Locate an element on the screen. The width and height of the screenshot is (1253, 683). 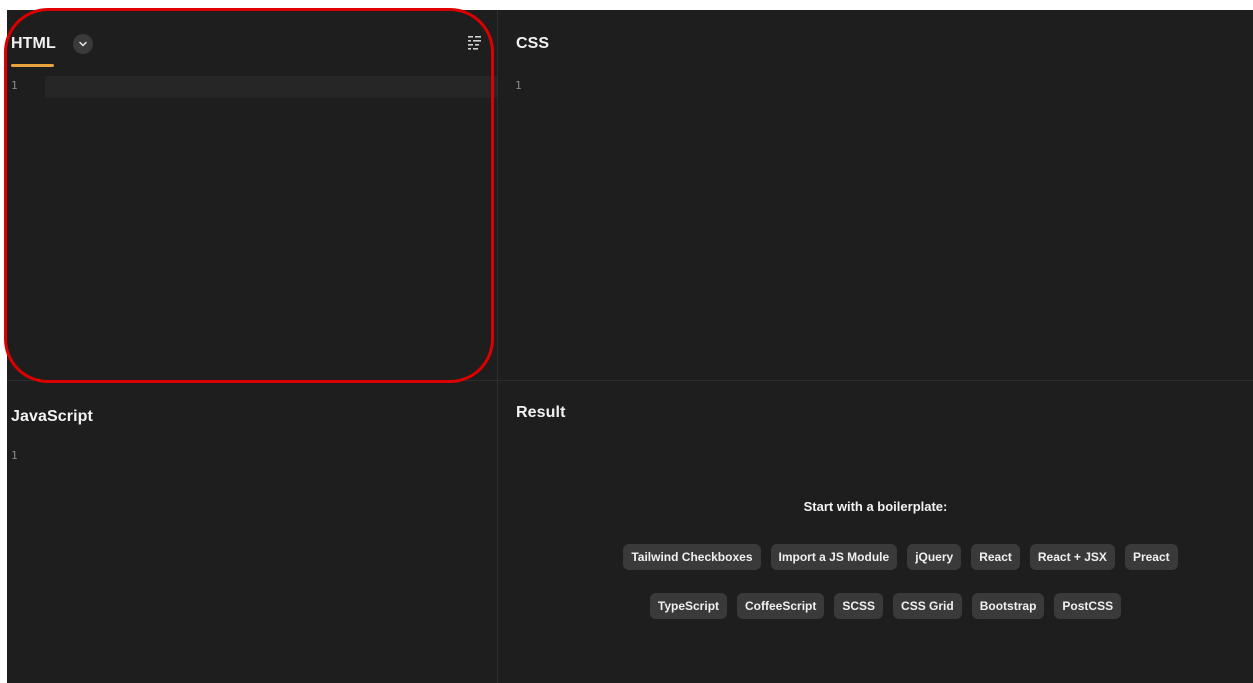
active-tab-underline is located at coordinates (32, 65).